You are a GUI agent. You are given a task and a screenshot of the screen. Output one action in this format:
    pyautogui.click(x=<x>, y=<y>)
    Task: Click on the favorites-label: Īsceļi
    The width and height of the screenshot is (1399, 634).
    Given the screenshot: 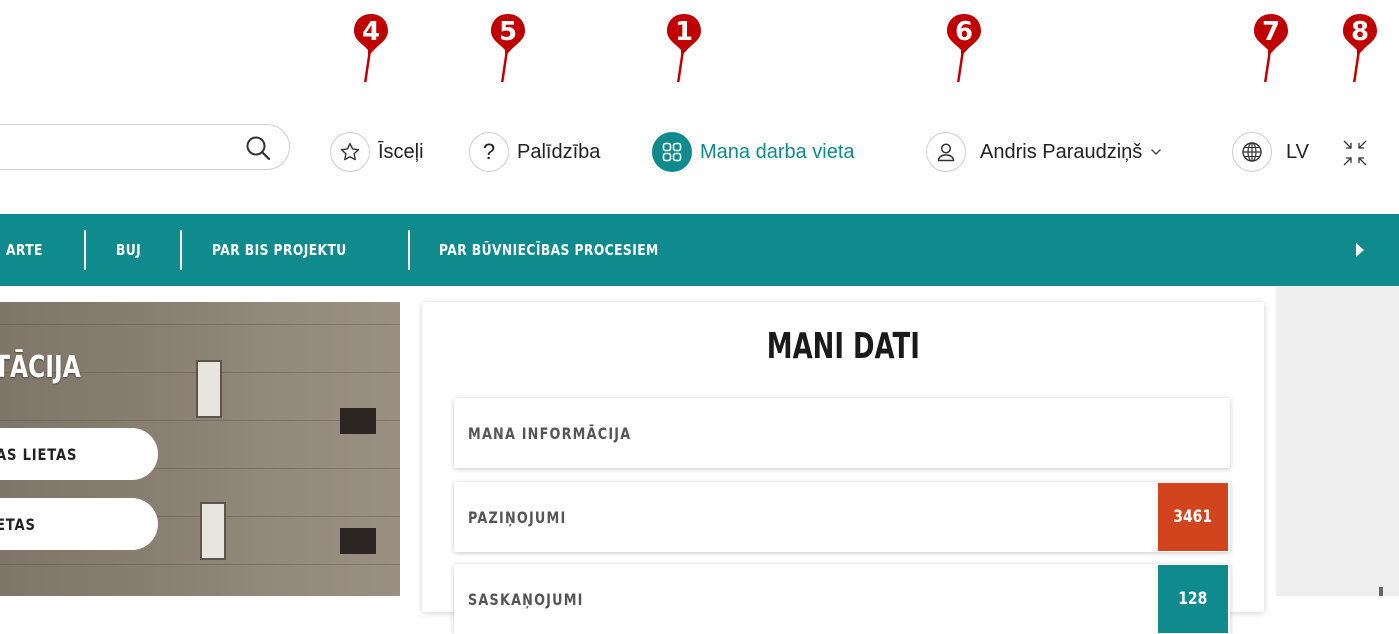 What is the action you would take?
    pyautogui.click(x=401, y=151)
    